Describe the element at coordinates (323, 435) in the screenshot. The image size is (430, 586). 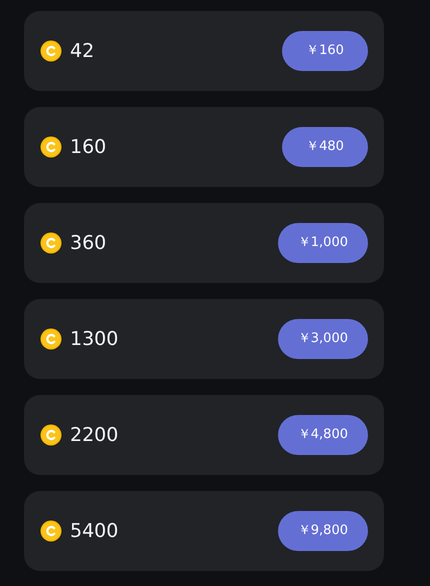
I see `price-button: ￥4,800` at that location.